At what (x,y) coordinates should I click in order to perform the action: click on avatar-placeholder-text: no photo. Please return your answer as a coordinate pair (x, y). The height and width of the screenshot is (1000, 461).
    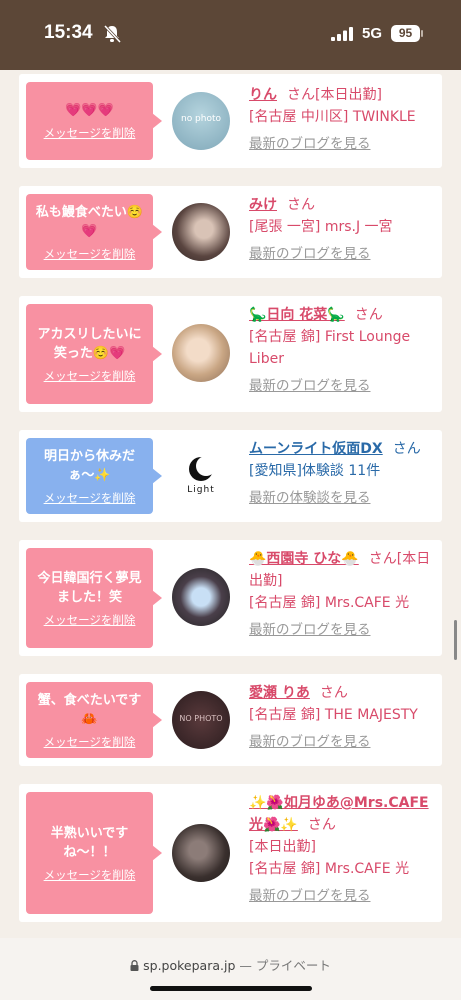
    Looking at the image, I should click on (201, 119).